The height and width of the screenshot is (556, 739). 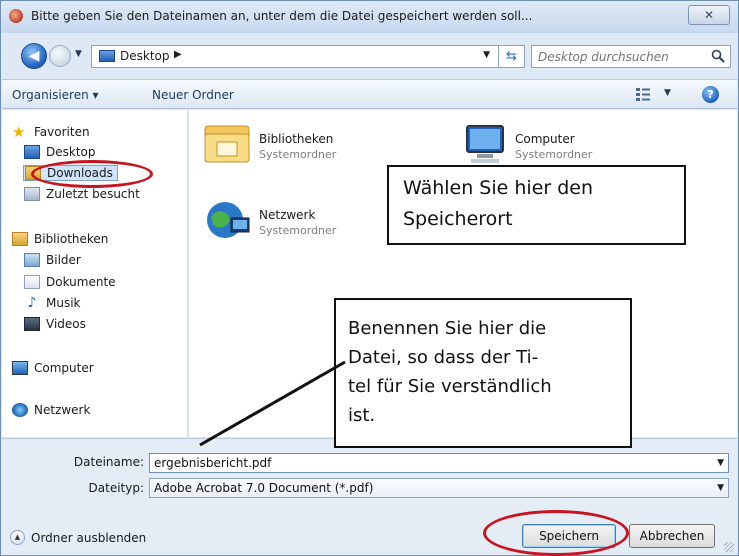 I want to click on filename-dropdown-icon: ▼, so click(x=720, y=463).